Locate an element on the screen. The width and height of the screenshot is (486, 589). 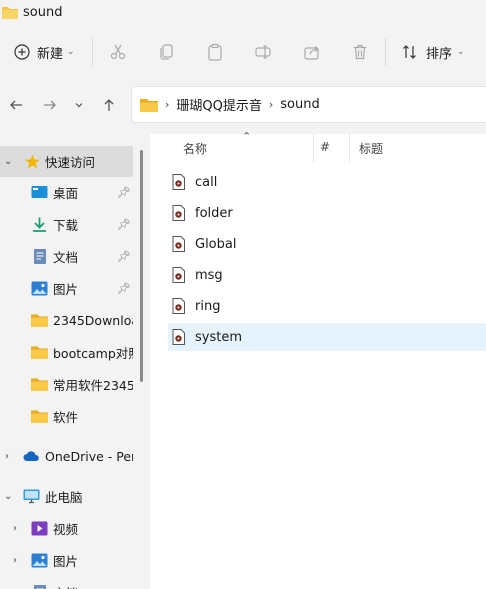
sidebar-item-this-pc: ⌄ 此电脑 is located at coordinates (66, 496).